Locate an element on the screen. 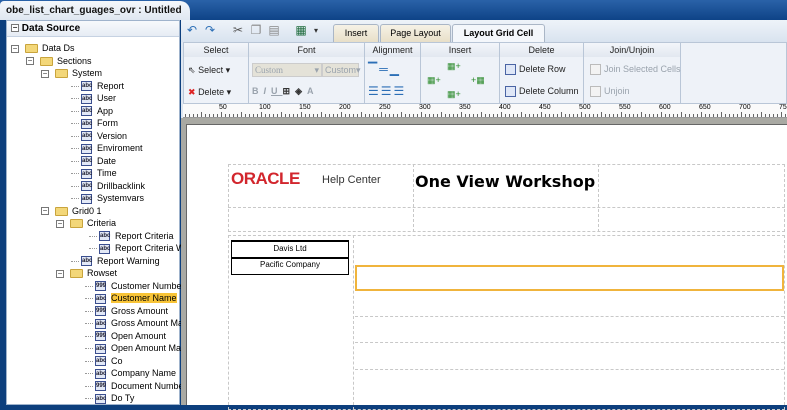  align-right-icon: ☰ is located at coordinates (400, 91).